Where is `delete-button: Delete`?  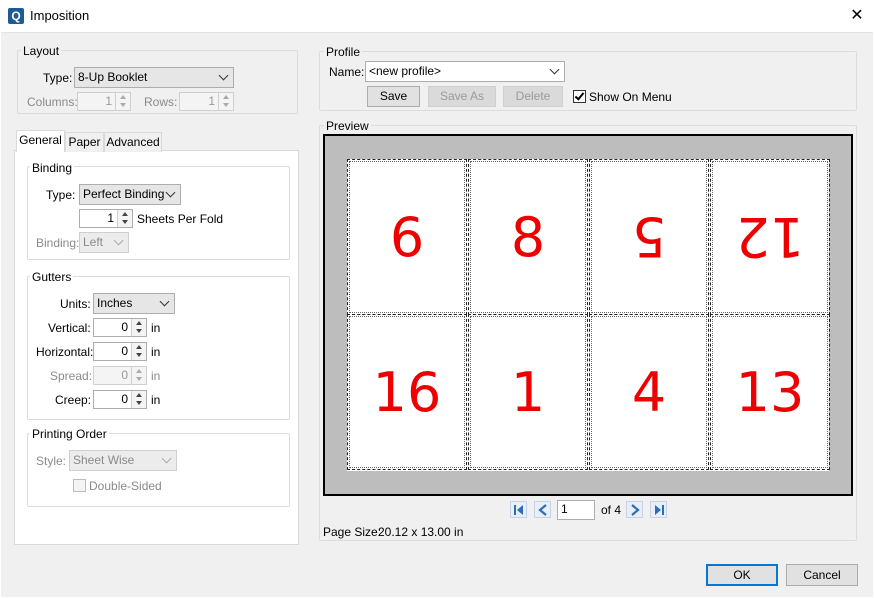
delete-button: Delete is located at coordinates (533, 96).